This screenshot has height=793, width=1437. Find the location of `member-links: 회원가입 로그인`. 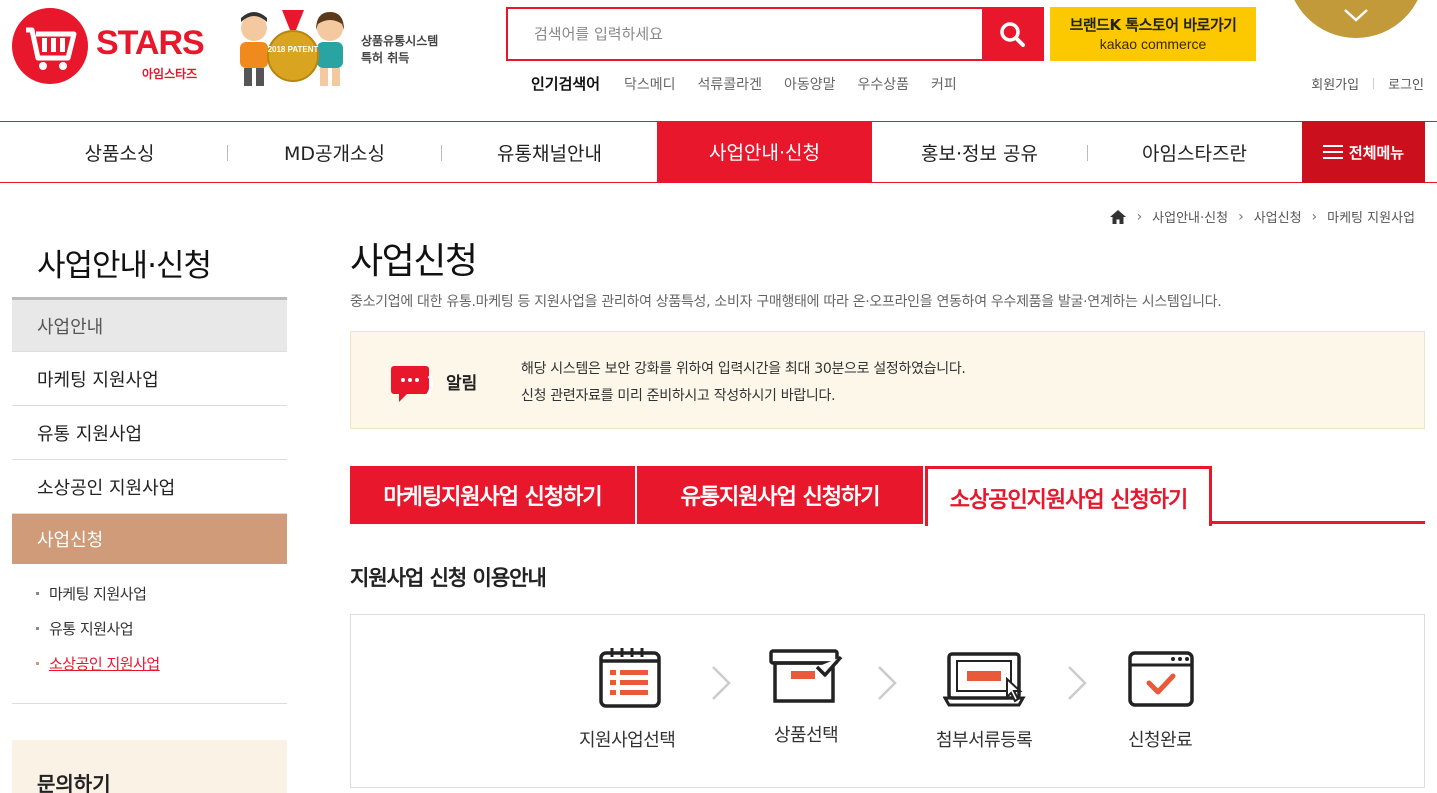

member-links: 회원가입 로그인 is located at coordinates (1367, 83).